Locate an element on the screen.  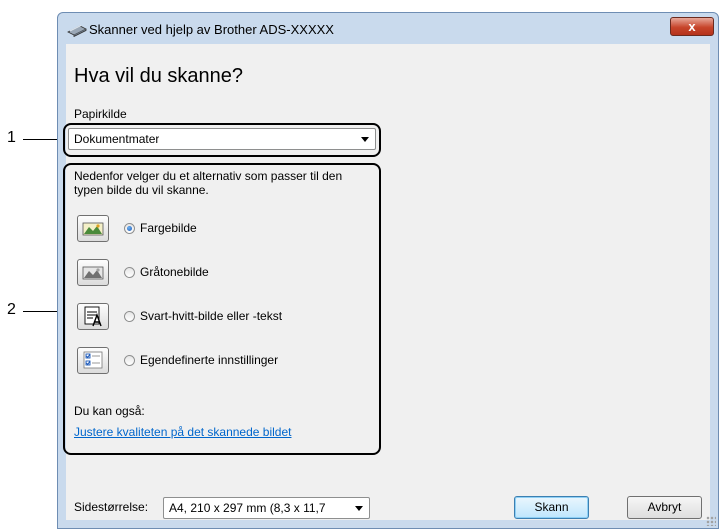
custom-settings-icon is located at coordinates (93, 360).